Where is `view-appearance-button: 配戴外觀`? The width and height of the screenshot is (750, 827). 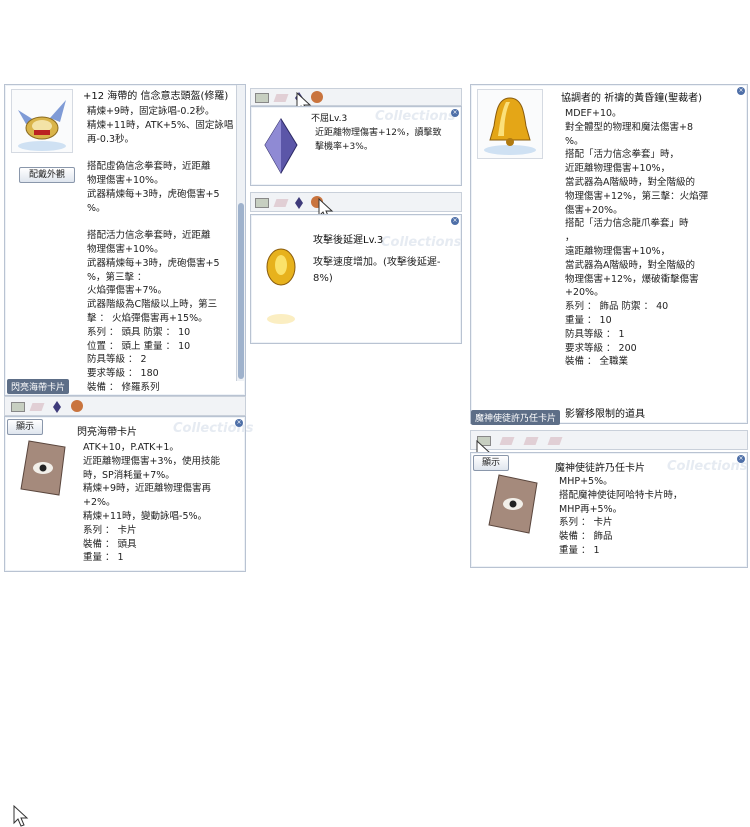
view-appearance-button: 配戴外觀 is located at coordinates (47, 175).